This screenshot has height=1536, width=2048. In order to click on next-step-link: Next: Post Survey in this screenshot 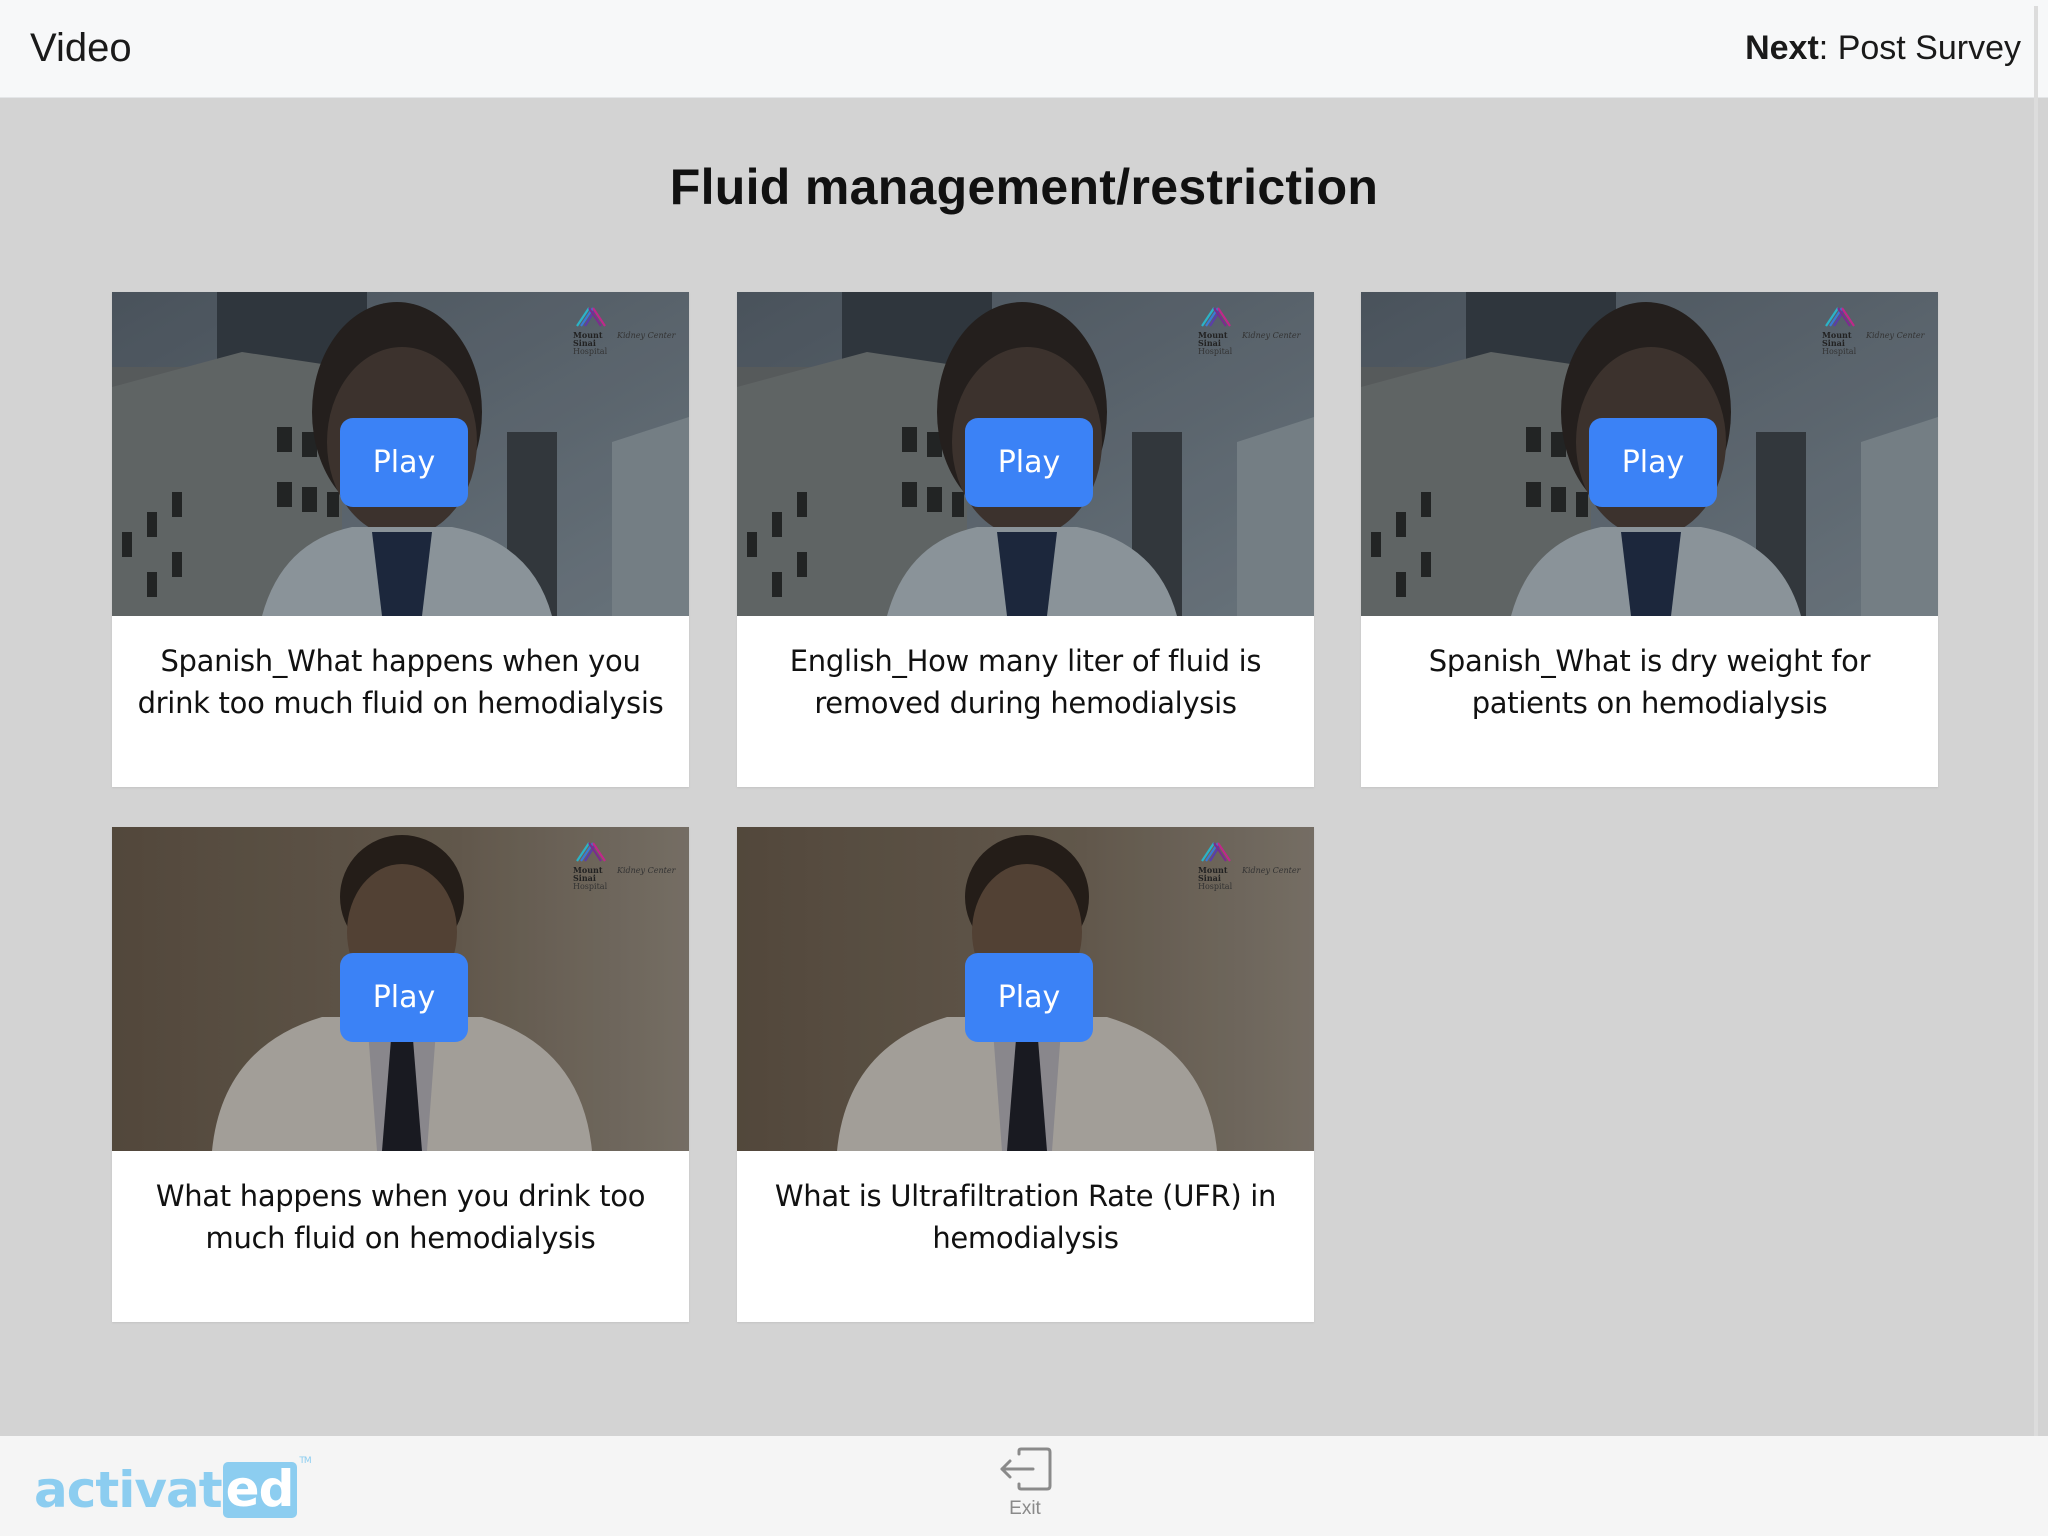, I will do `click(1883, 48)`.